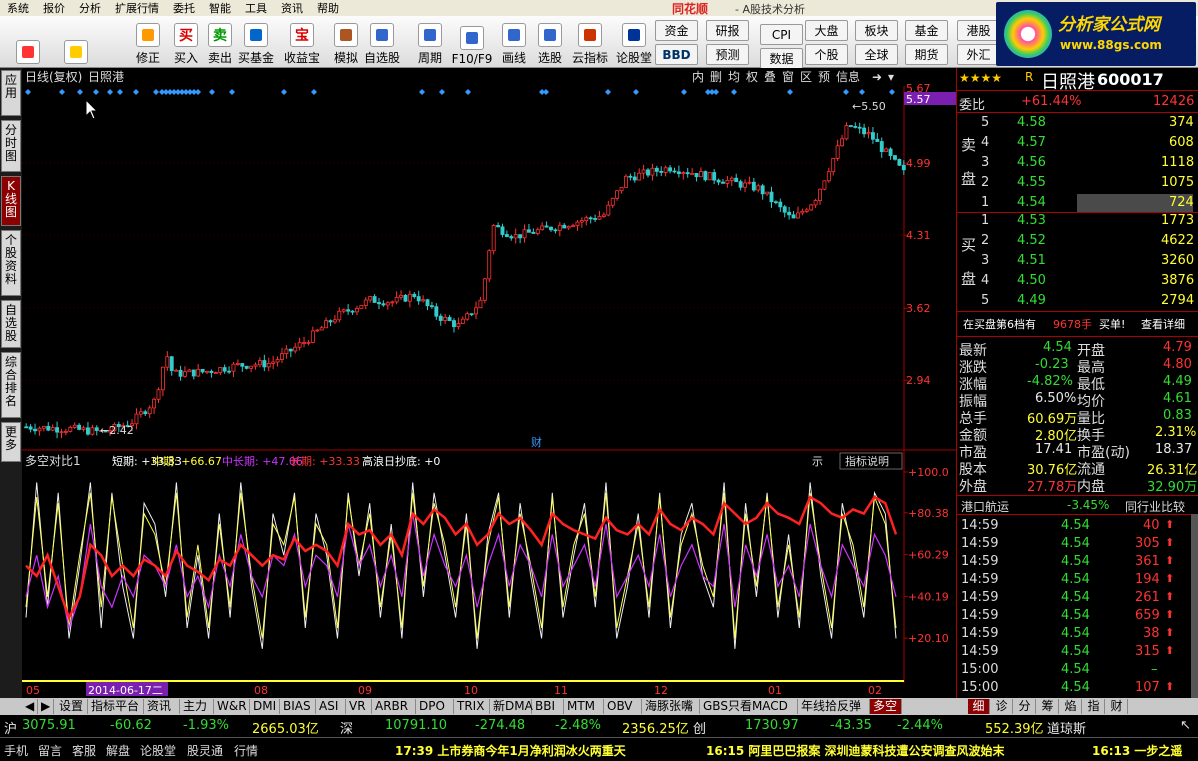 The width and height of the screenshot is (1198, 761). Describe the element at coordinates (435, 706) in the screenshot. I see `indicator-tab-10: DPO` at that location.